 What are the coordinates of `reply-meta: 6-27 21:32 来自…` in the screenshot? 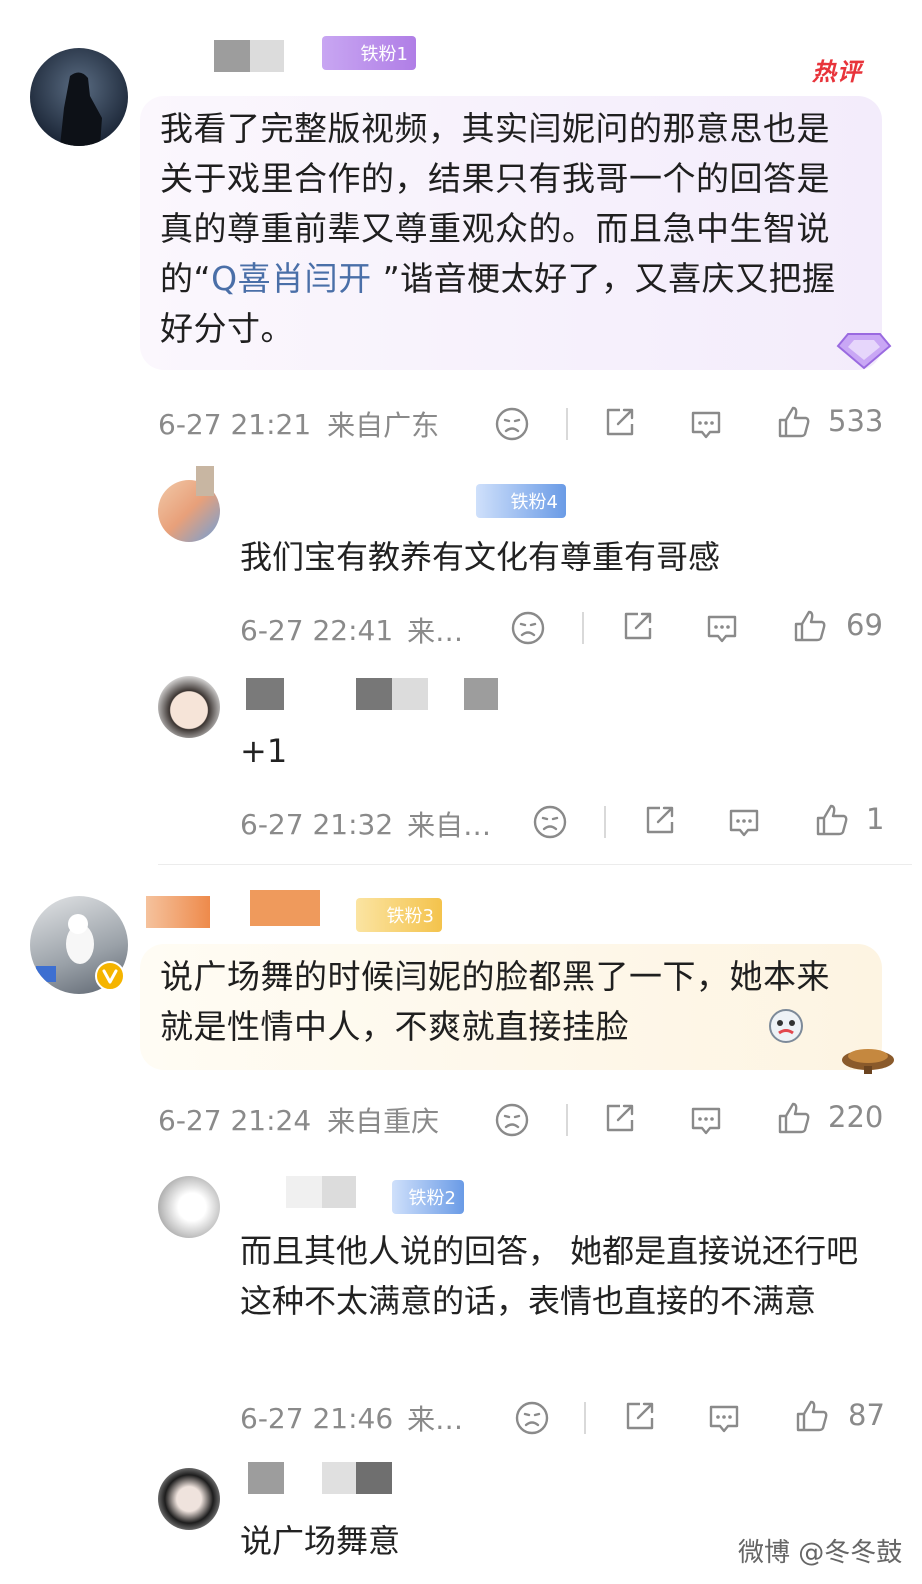 It's located at (365, 824).